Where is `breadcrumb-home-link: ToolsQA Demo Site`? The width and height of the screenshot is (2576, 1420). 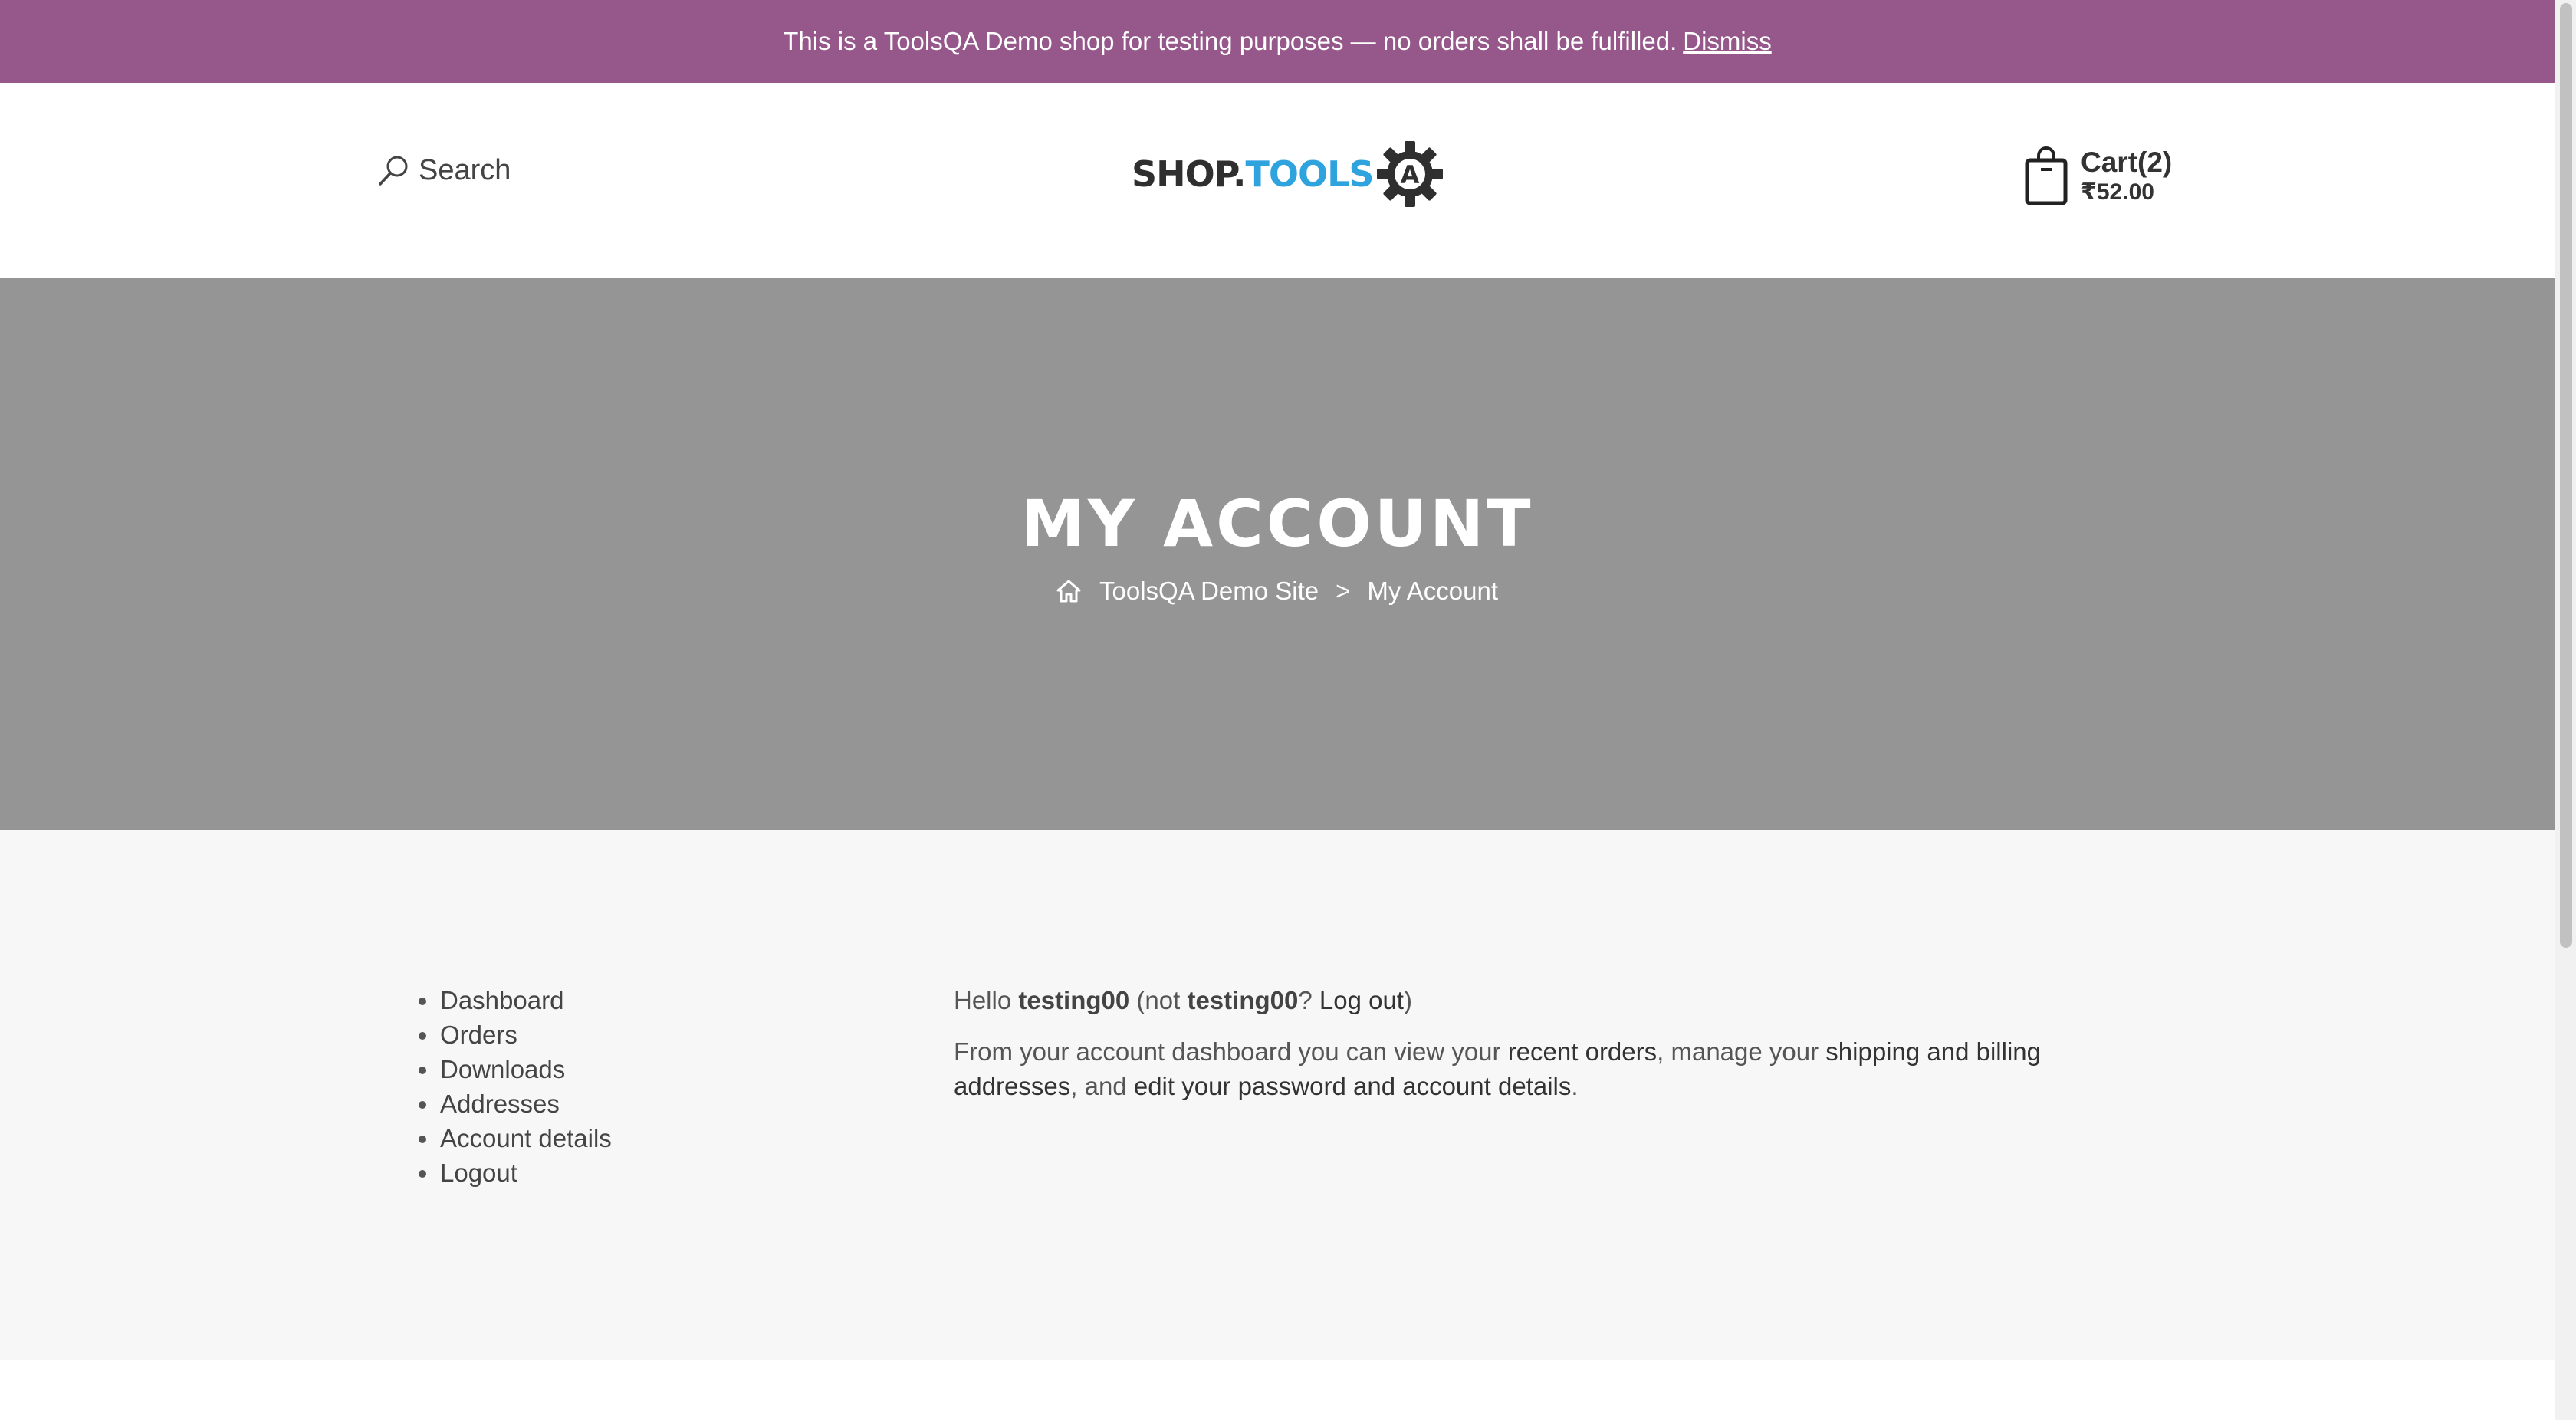
breadcrumb-home-link: ToolsQA Demo Site is located at coordinates (1209, 591).